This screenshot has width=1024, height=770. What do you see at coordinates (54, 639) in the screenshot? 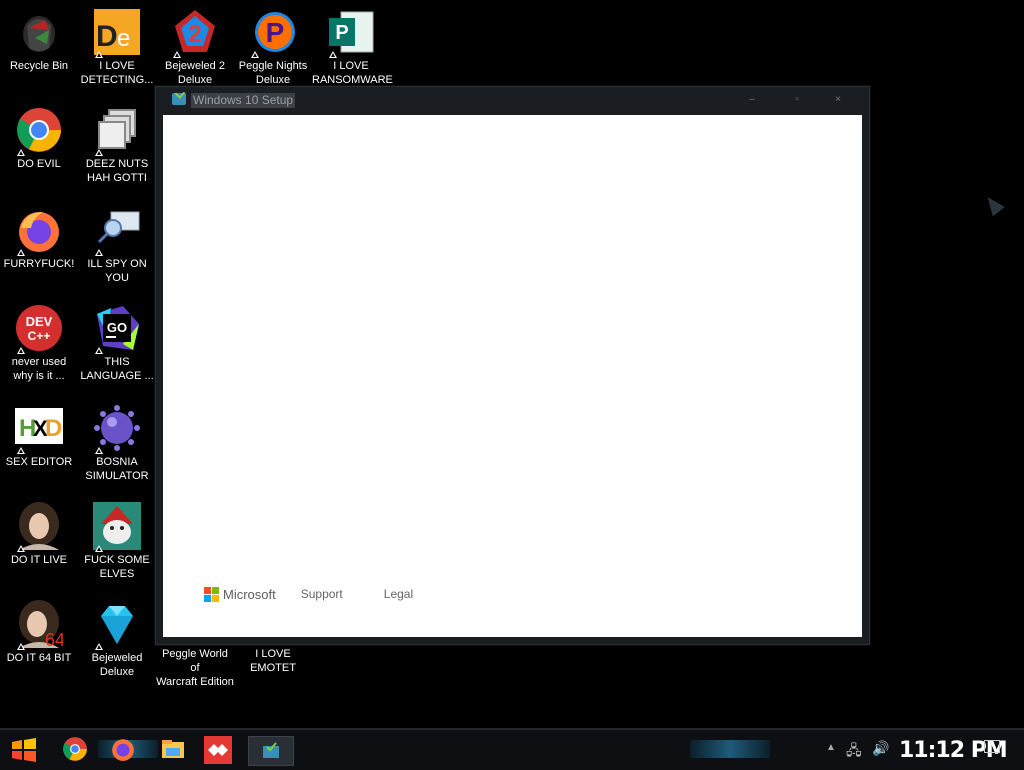
I see `svg-text: 64` at bounding box center [54, 639].